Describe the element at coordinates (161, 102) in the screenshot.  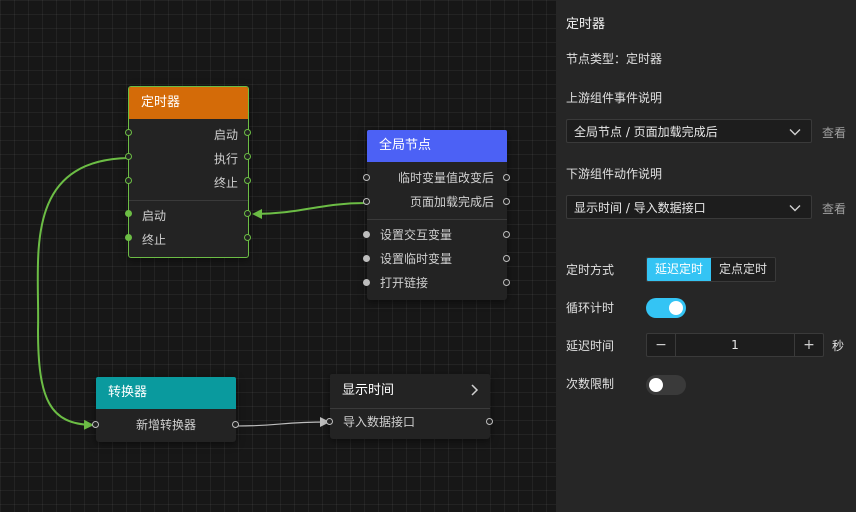
I see `timer-node-title: 定时器` at that location.